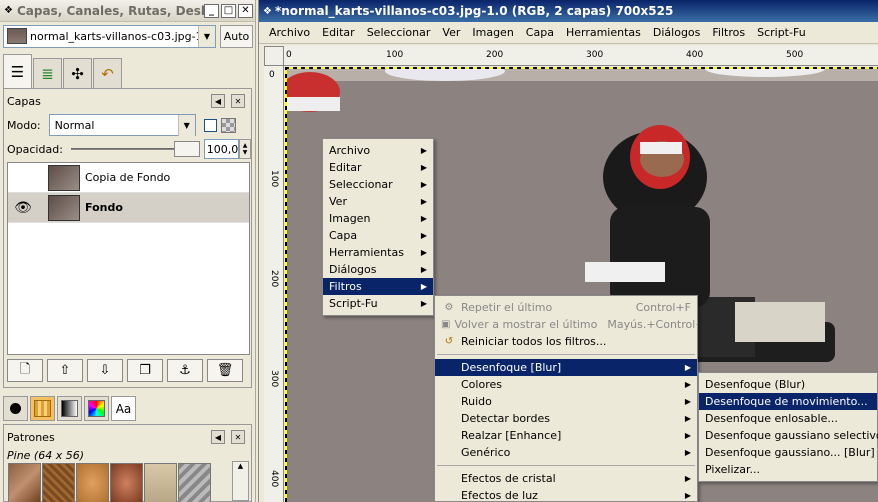 The width and height of the screenshot is (878, 502). What do you see at coordinates (211, 10) in the screenshot?
I see `minimize-icon: _` at bounding box center [211, 10].